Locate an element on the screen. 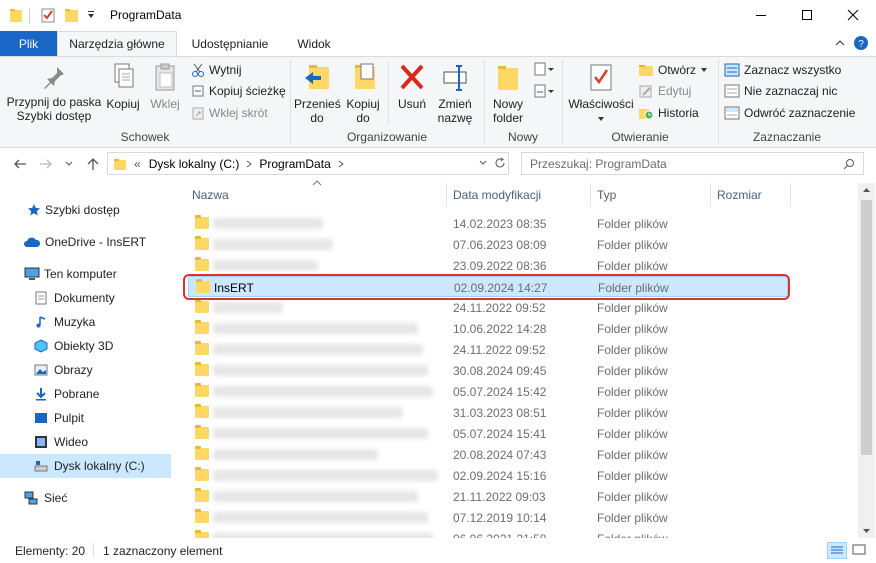 The height and width of the screenshot is (563, 876). open-button: Otwórz is located at coordinates (673, 70).